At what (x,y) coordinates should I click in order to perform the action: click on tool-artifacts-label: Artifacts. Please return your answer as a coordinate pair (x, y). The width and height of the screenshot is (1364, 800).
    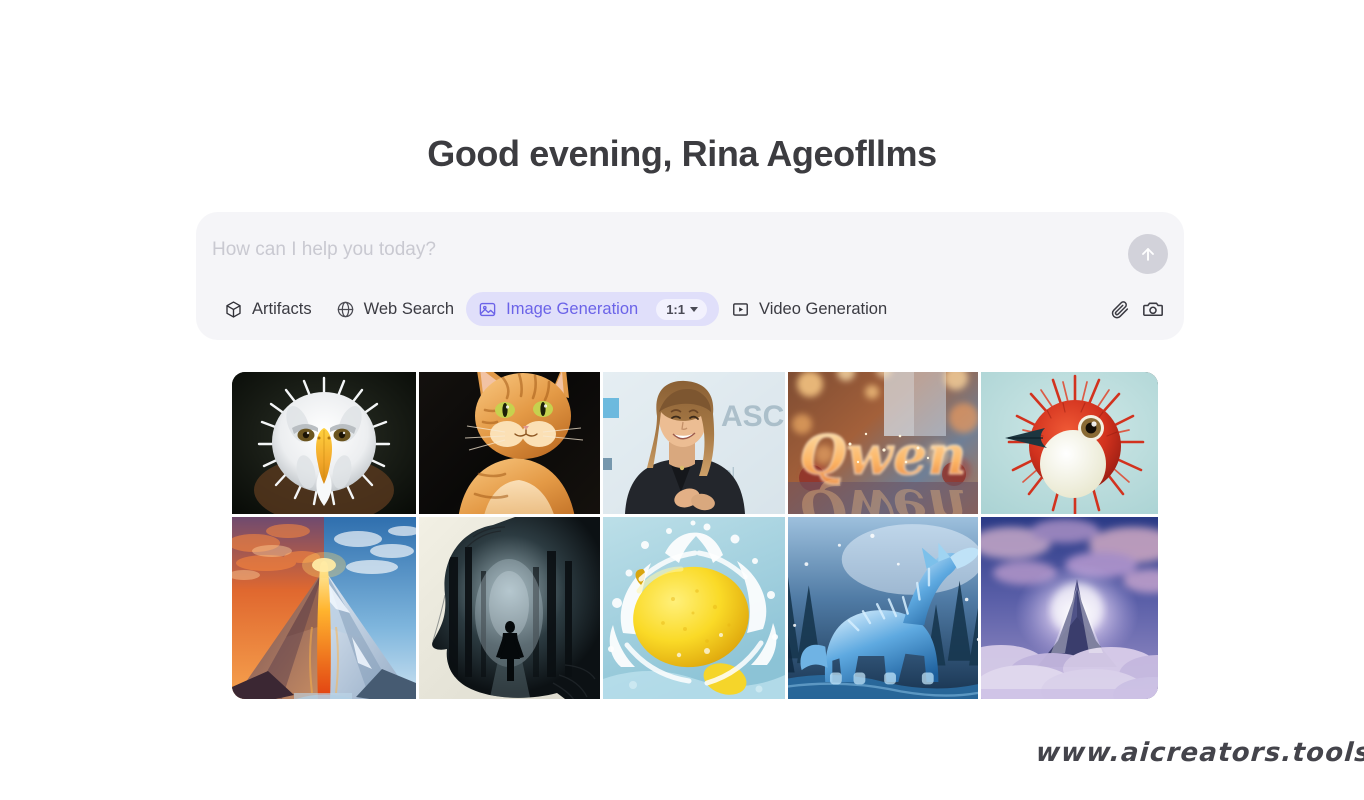
    Looking at the image, I should click on (282, 308).